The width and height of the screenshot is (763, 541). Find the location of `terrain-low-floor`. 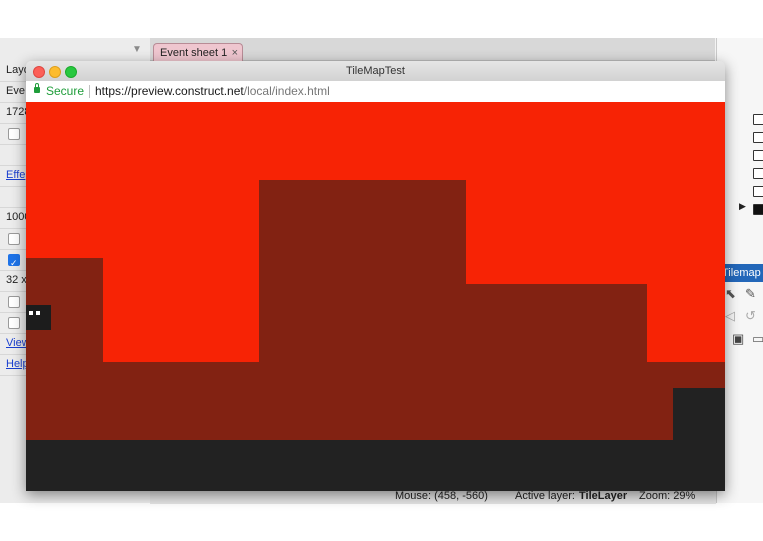

terrain-low-floor is located at coordinates (181, 401).